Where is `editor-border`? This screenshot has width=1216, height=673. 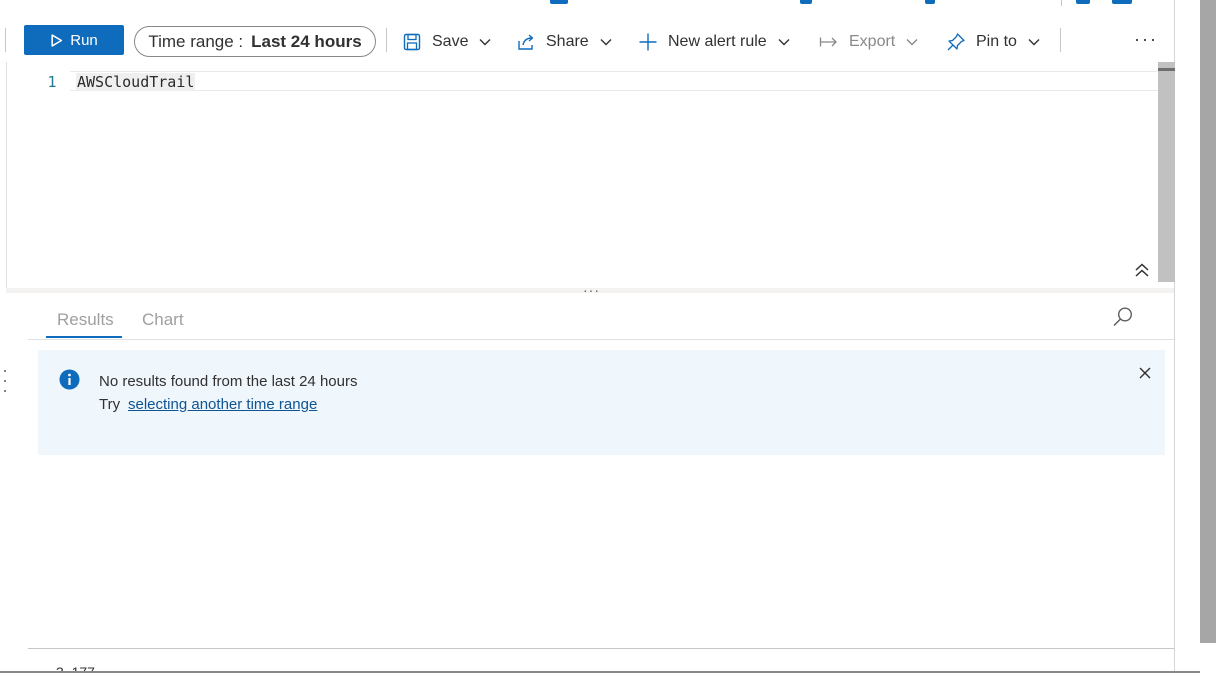
editor-border is located at coordinates (6, 175).